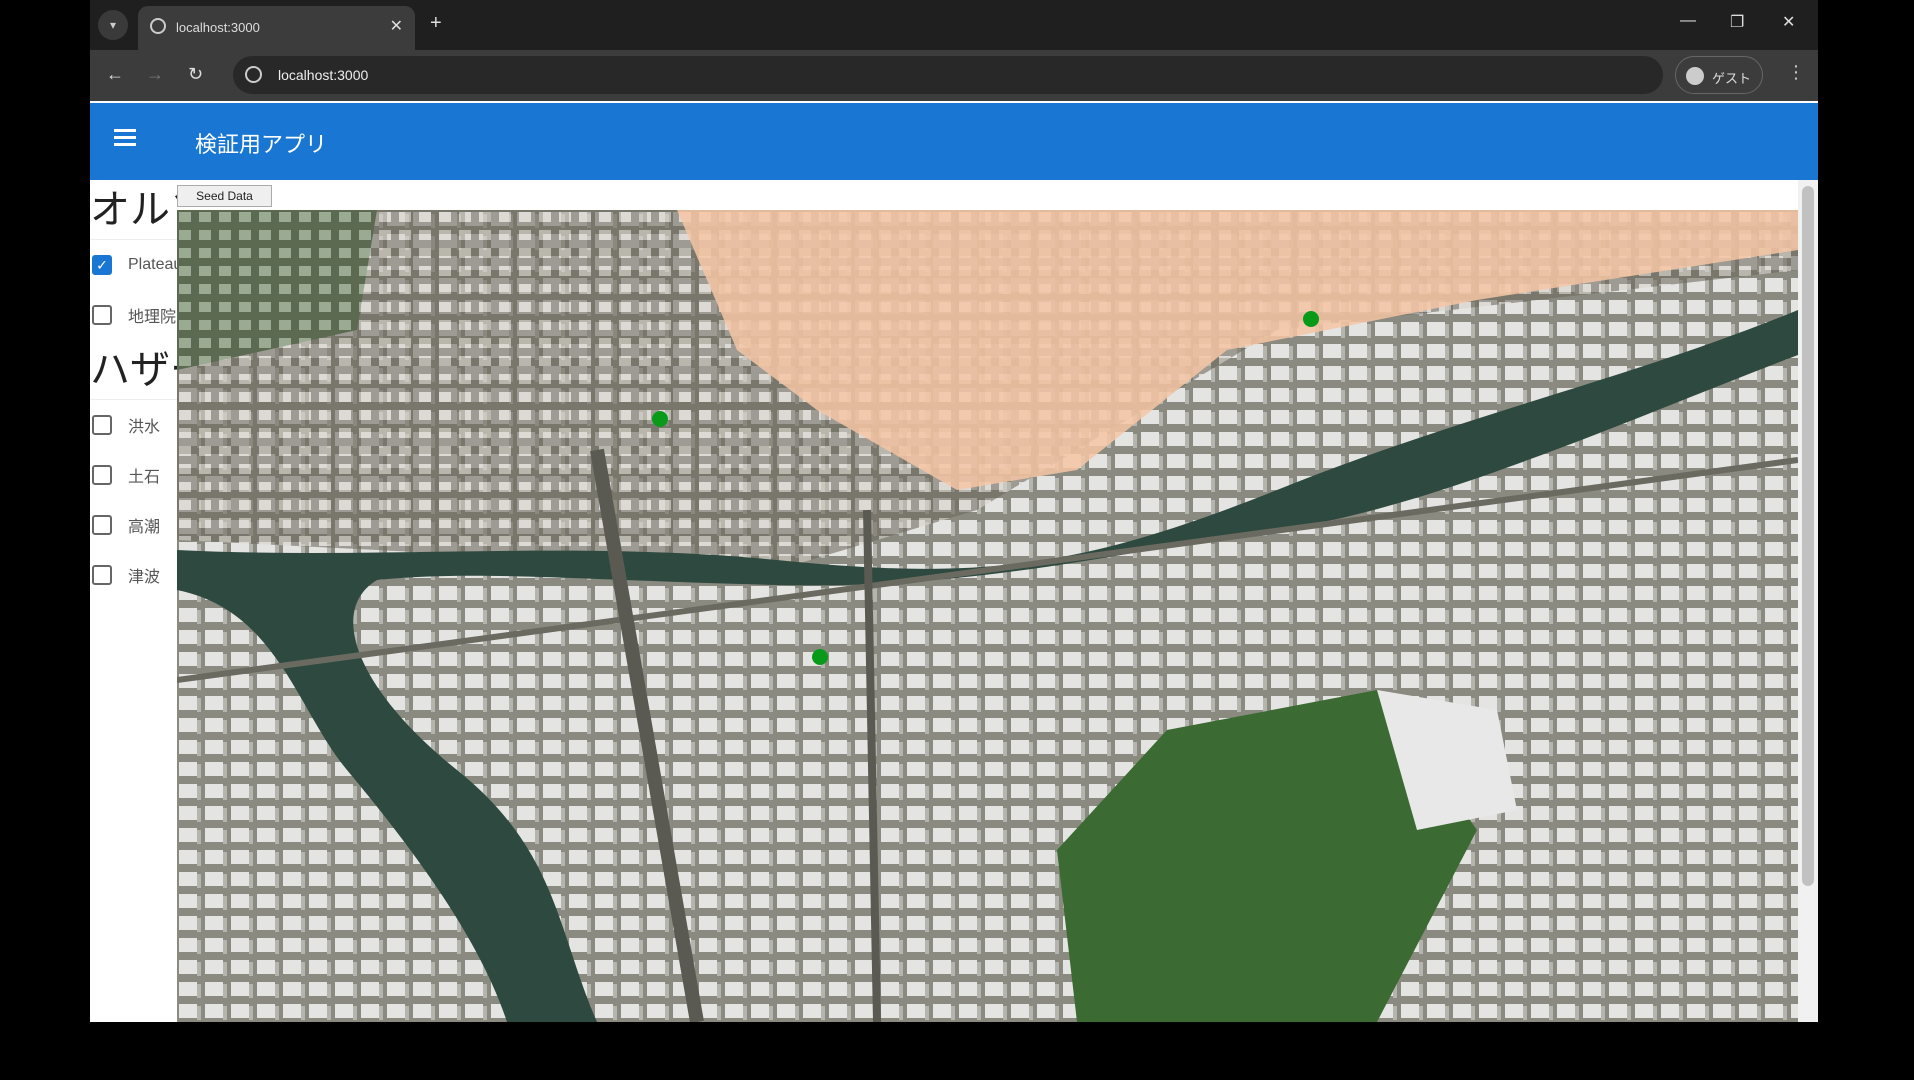  What do you see at coordinates (1688, 21) in the screenshot?
I see `minimize-button: —` at bounding box center [1688, 21].